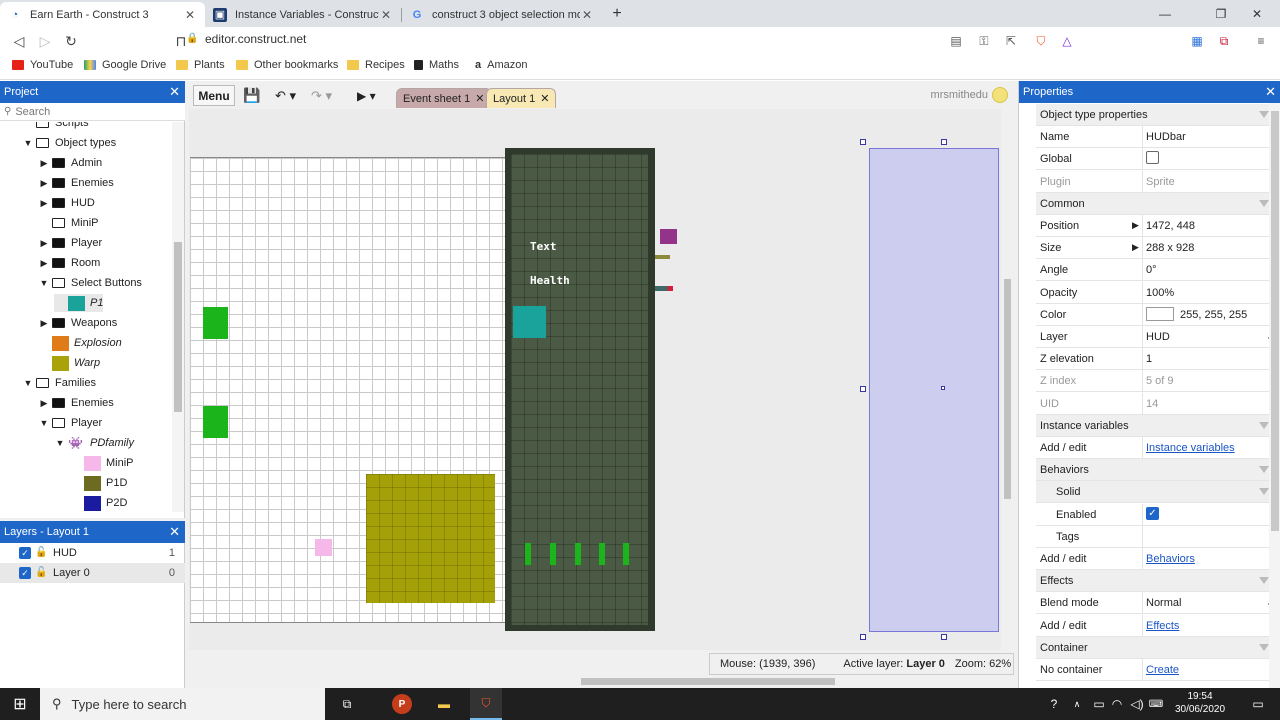 The height and width of the screenshot is (720, 1280). I want to click on property-value: HUD, so click(1158, 337).